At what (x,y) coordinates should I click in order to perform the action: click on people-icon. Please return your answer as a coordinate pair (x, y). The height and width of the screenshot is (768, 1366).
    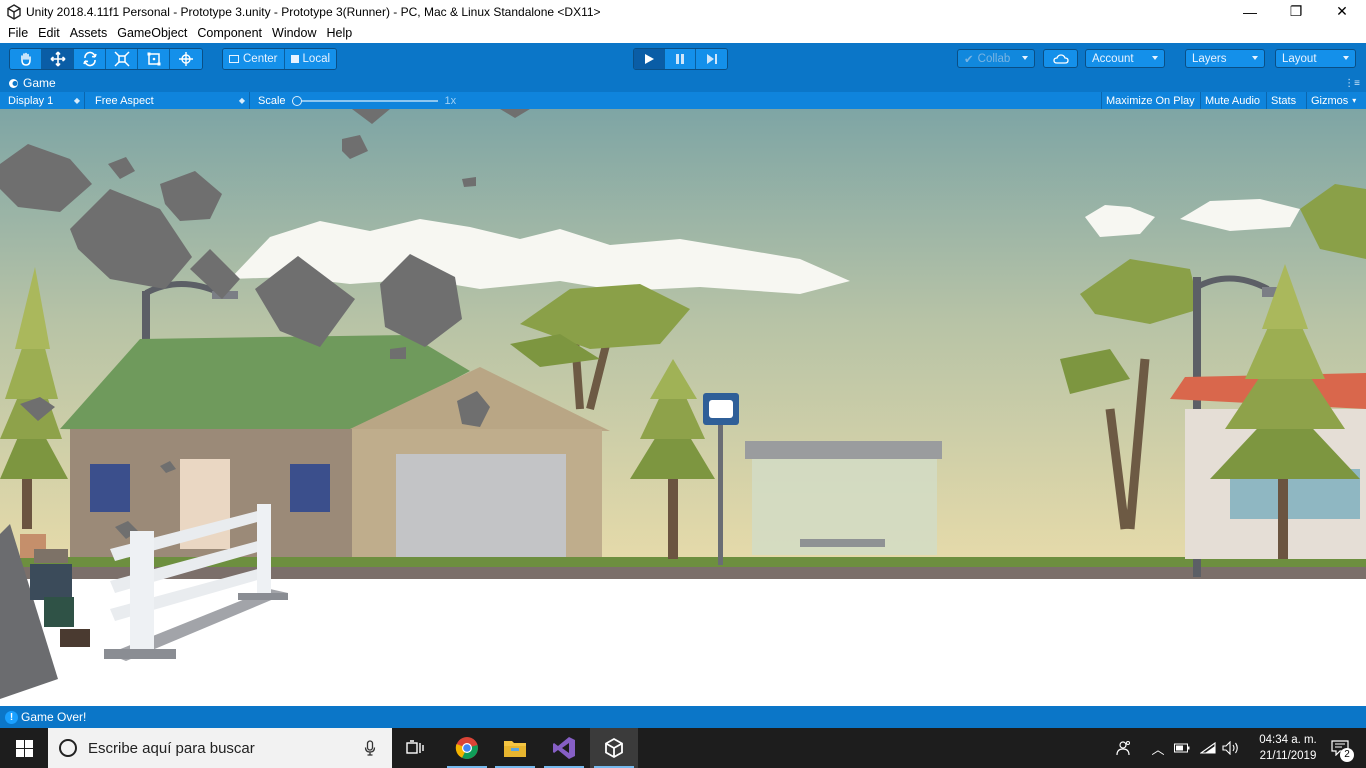
    Looking at the image, I should click on (1123, 748).